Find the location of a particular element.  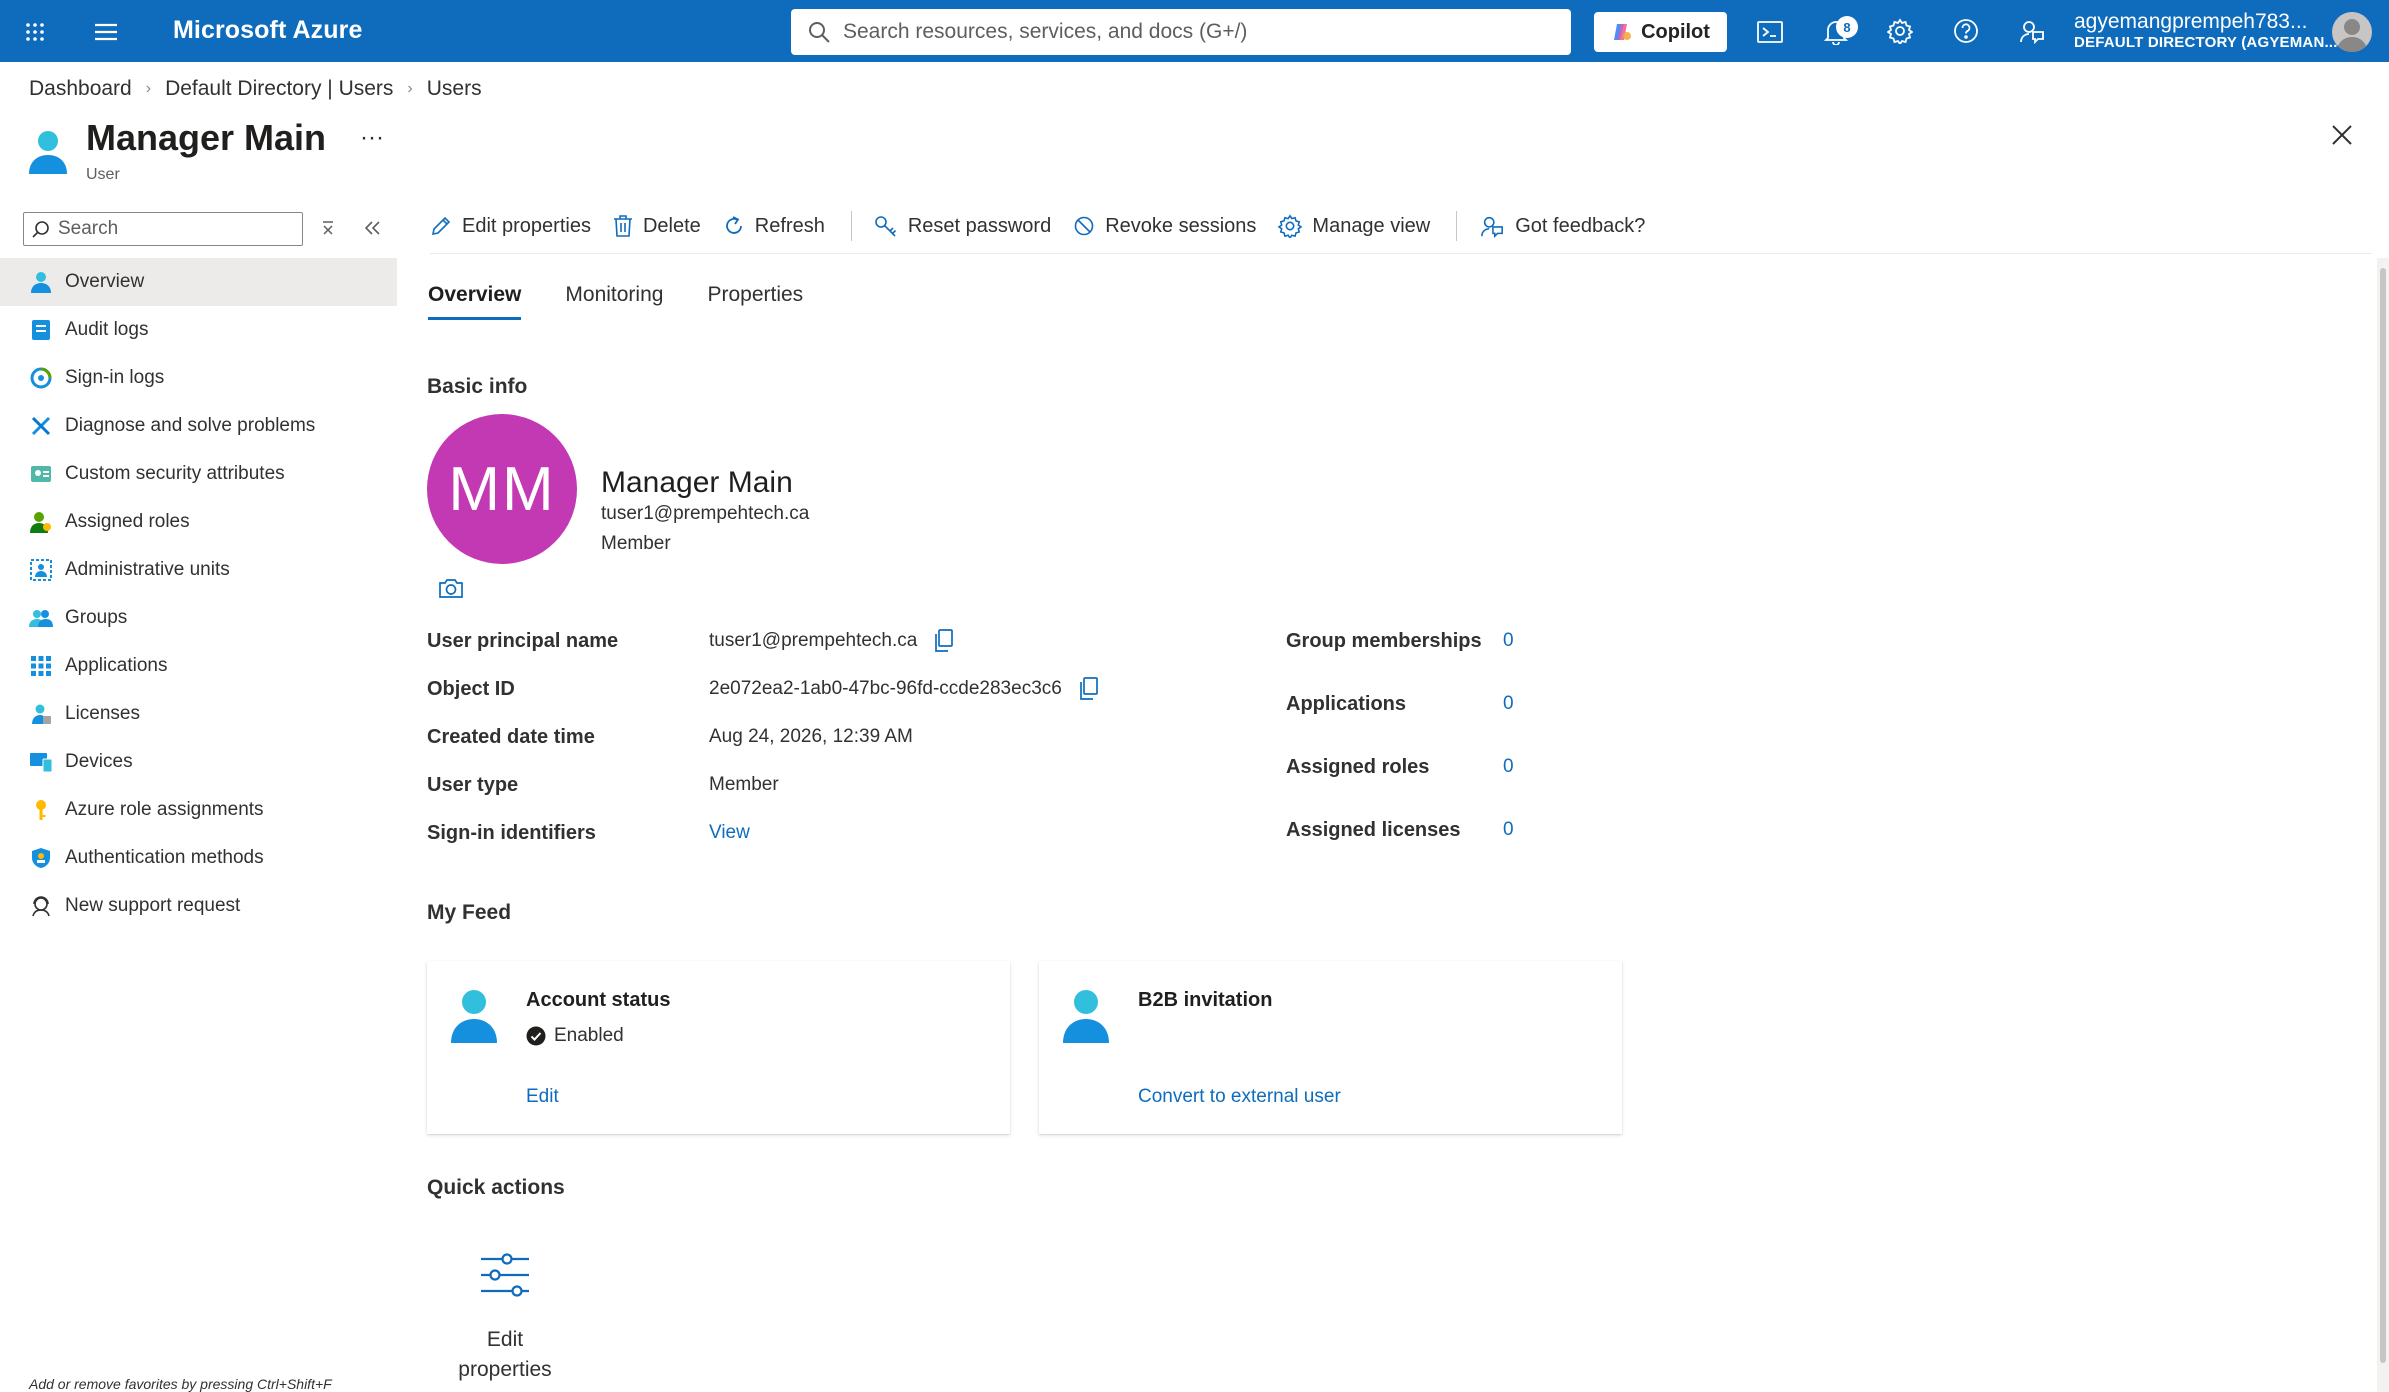

assigned-roles-count-link: 0 is located at coordinates (1508, 767).